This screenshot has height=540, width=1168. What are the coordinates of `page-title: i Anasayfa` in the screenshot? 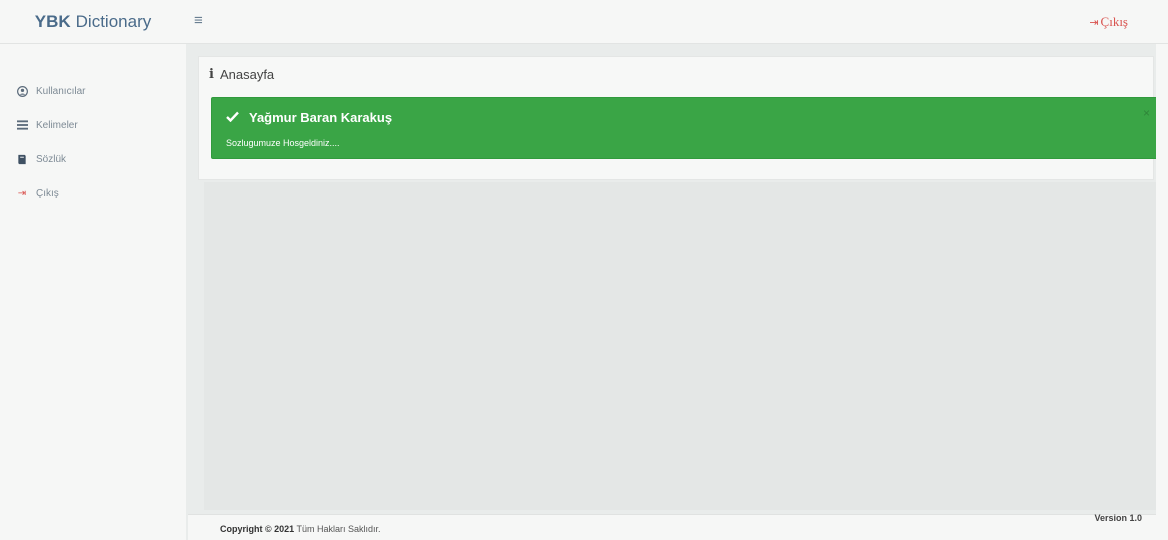 It's located at (241, 74).